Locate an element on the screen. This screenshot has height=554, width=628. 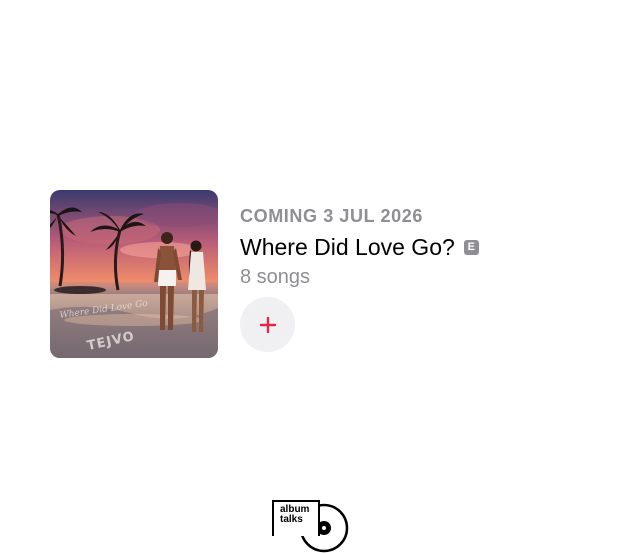
add-button is located at coordinates (267, 324).